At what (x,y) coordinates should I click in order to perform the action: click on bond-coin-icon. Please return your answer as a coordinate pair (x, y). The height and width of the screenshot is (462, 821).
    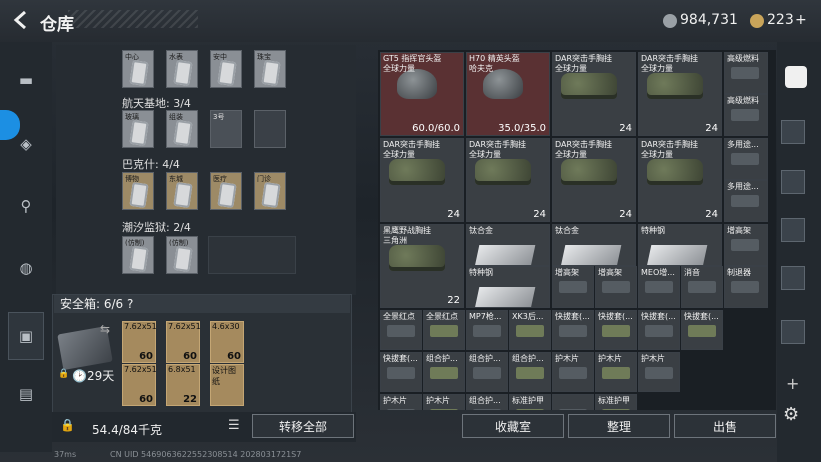
    Looking at the image, I should click on (757, 21).